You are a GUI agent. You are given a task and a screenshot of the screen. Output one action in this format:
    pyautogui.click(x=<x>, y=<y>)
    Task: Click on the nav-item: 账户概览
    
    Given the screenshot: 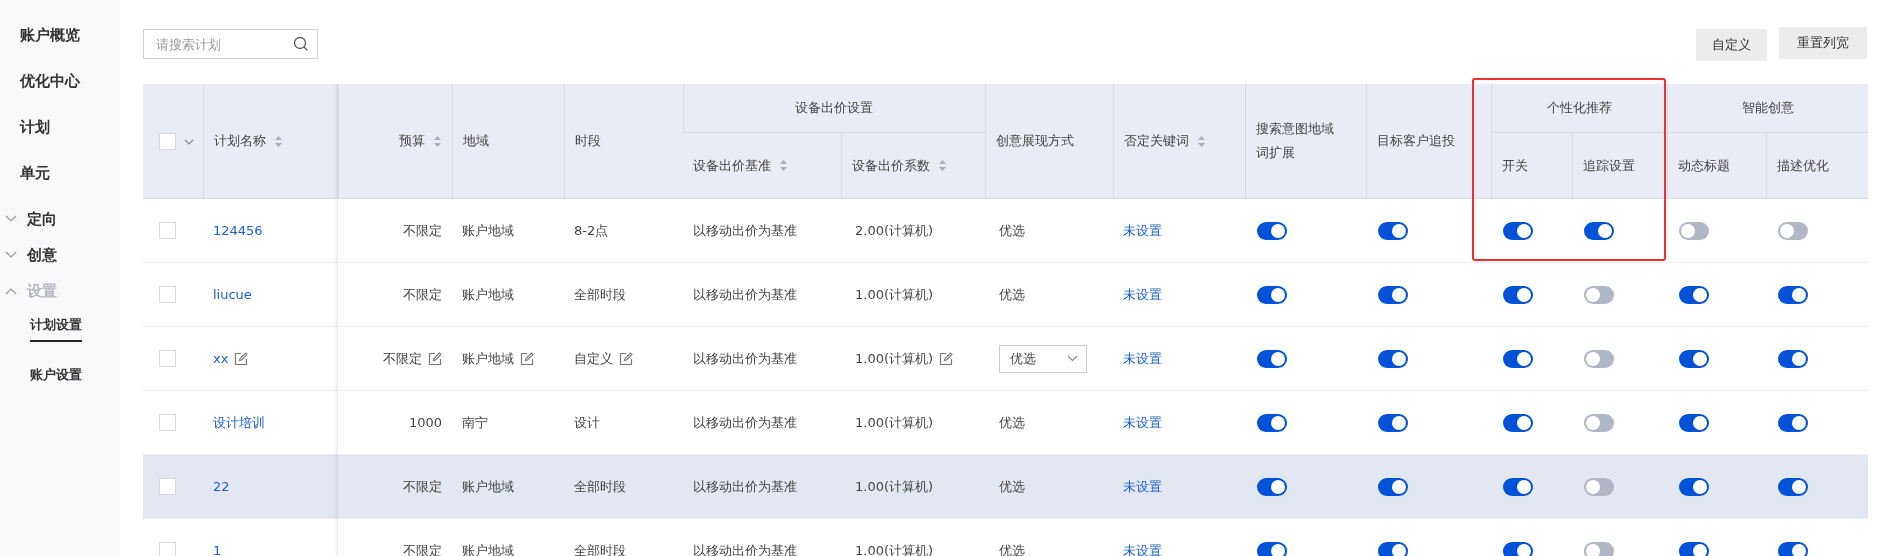 What is the action you would take?
    pyautogui.click(x=60, y=45)
    